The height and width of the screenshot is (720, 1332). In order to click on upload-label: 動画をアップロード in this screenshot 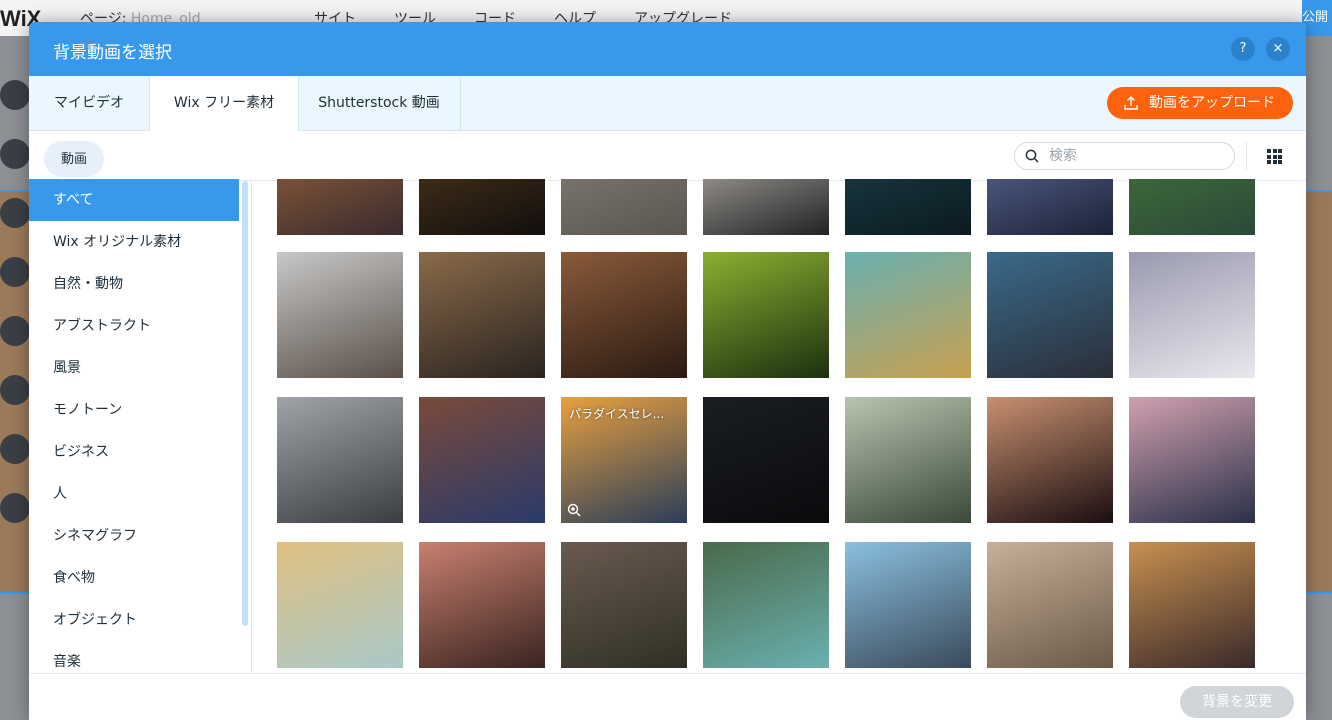, I will do `click(1212, 103)`.